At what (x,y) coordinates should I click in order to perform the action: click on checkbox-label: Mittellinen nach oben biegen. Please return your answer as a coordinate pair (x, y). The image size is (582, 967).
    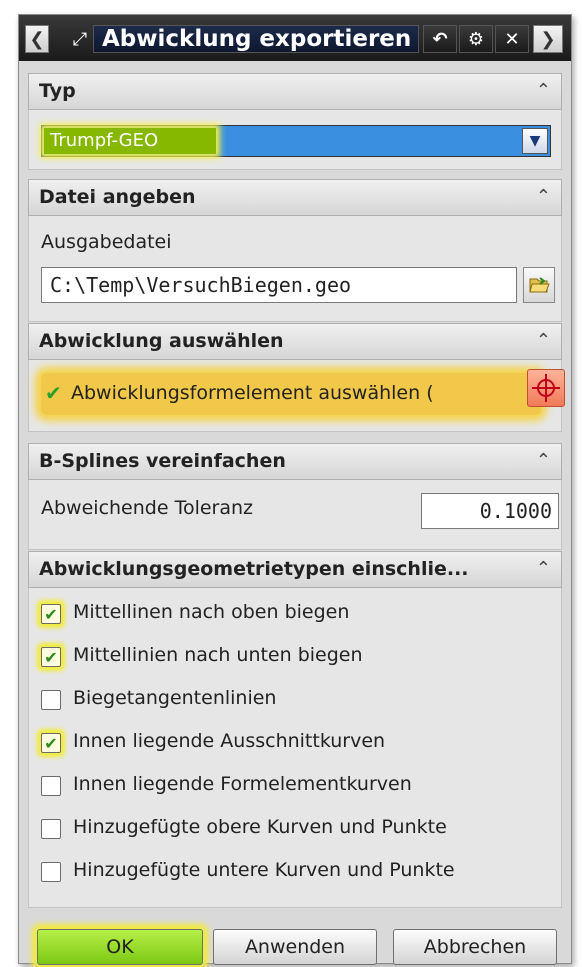
    Looking at the image, I should click on (211, 612).